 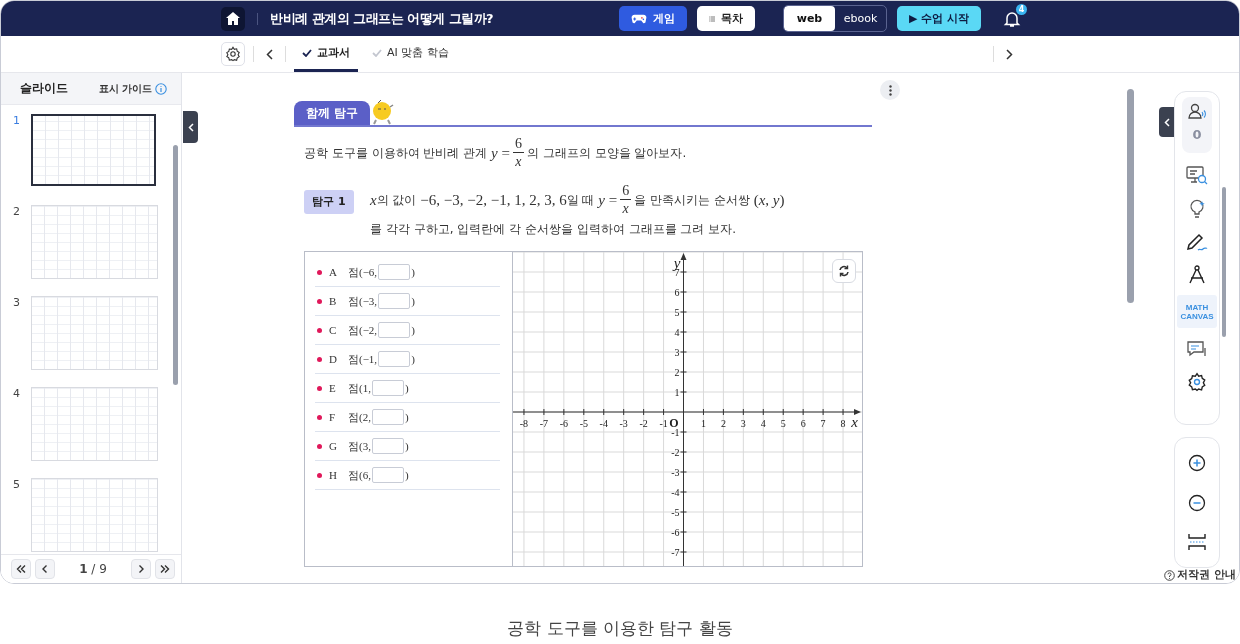 I want to click on point-coordinate-text: 점(6,, so click(x=359, y=475).